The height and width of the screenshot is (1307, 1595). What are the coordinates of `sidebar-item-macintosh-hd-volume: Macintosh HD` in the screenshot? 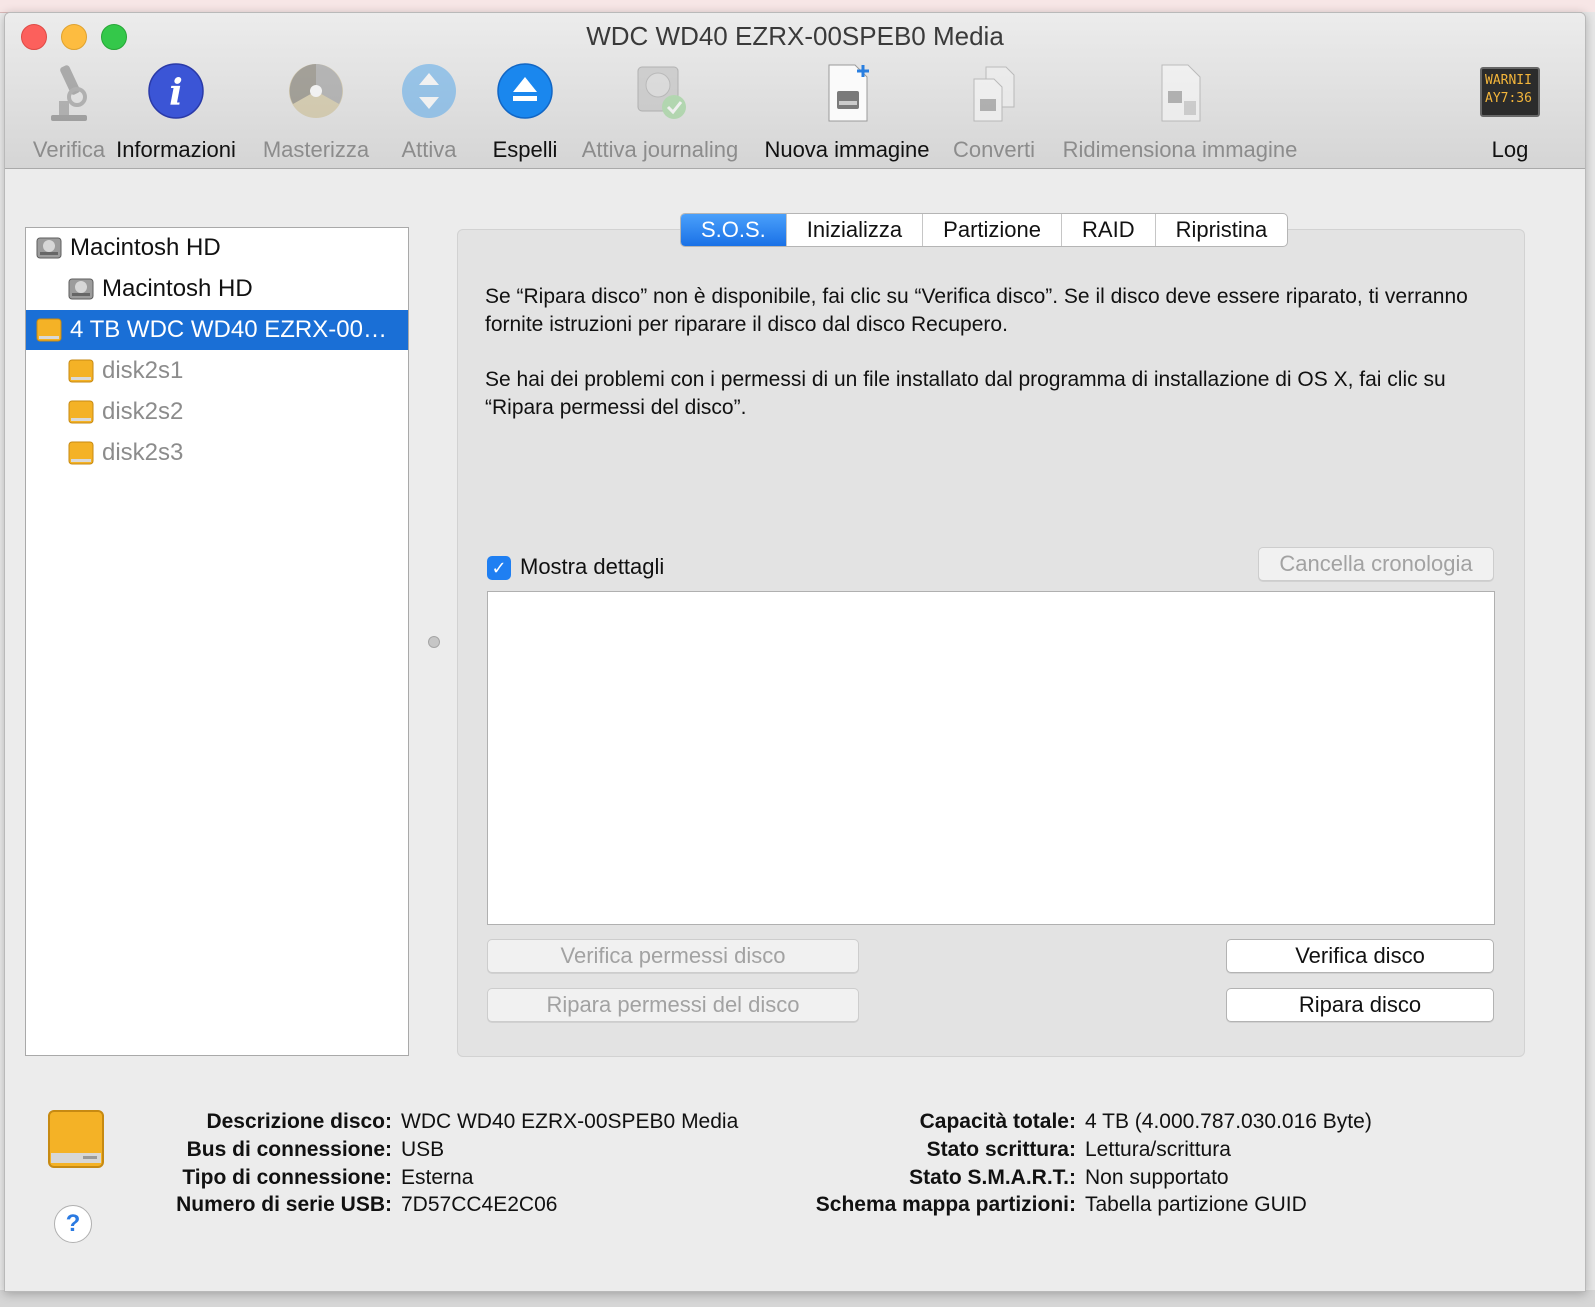 It's located at (217, 289).